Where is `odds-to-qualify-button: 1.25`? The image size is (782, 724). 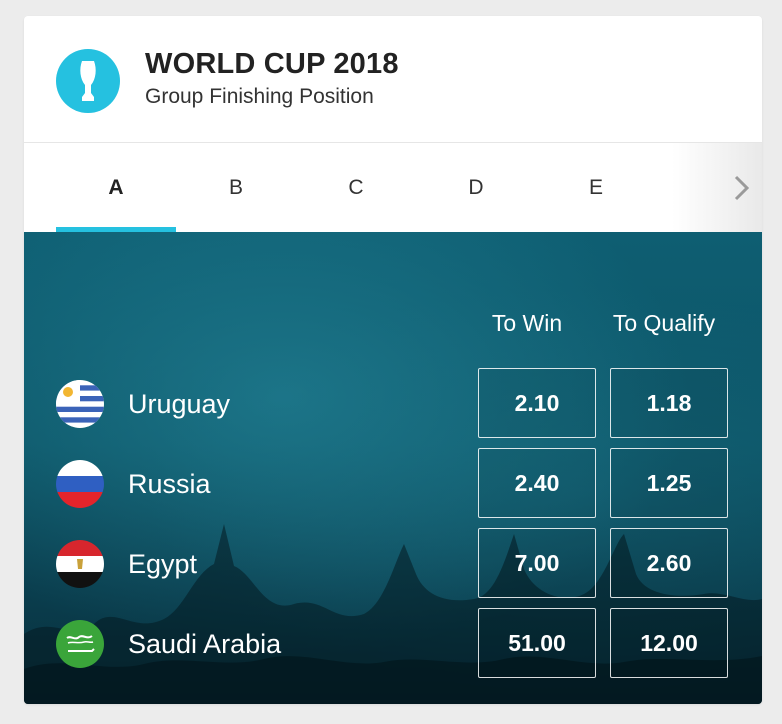 odds-to-qualify-button: 1.25 is located at coordinates (669, 483).